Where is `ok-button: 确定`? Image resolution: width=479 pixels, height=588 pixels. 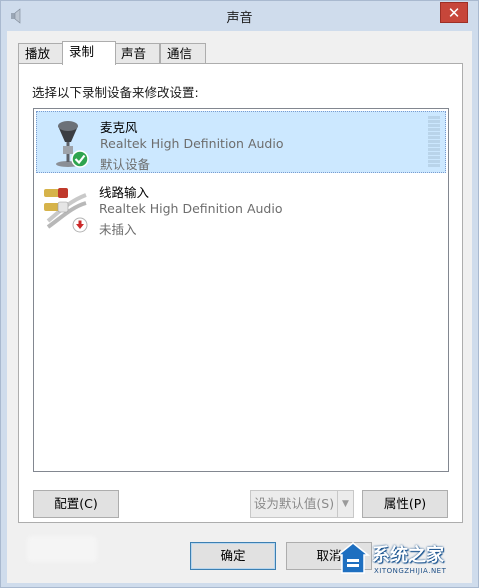
ok-button: 确定 is located at coordinates (233, 556).